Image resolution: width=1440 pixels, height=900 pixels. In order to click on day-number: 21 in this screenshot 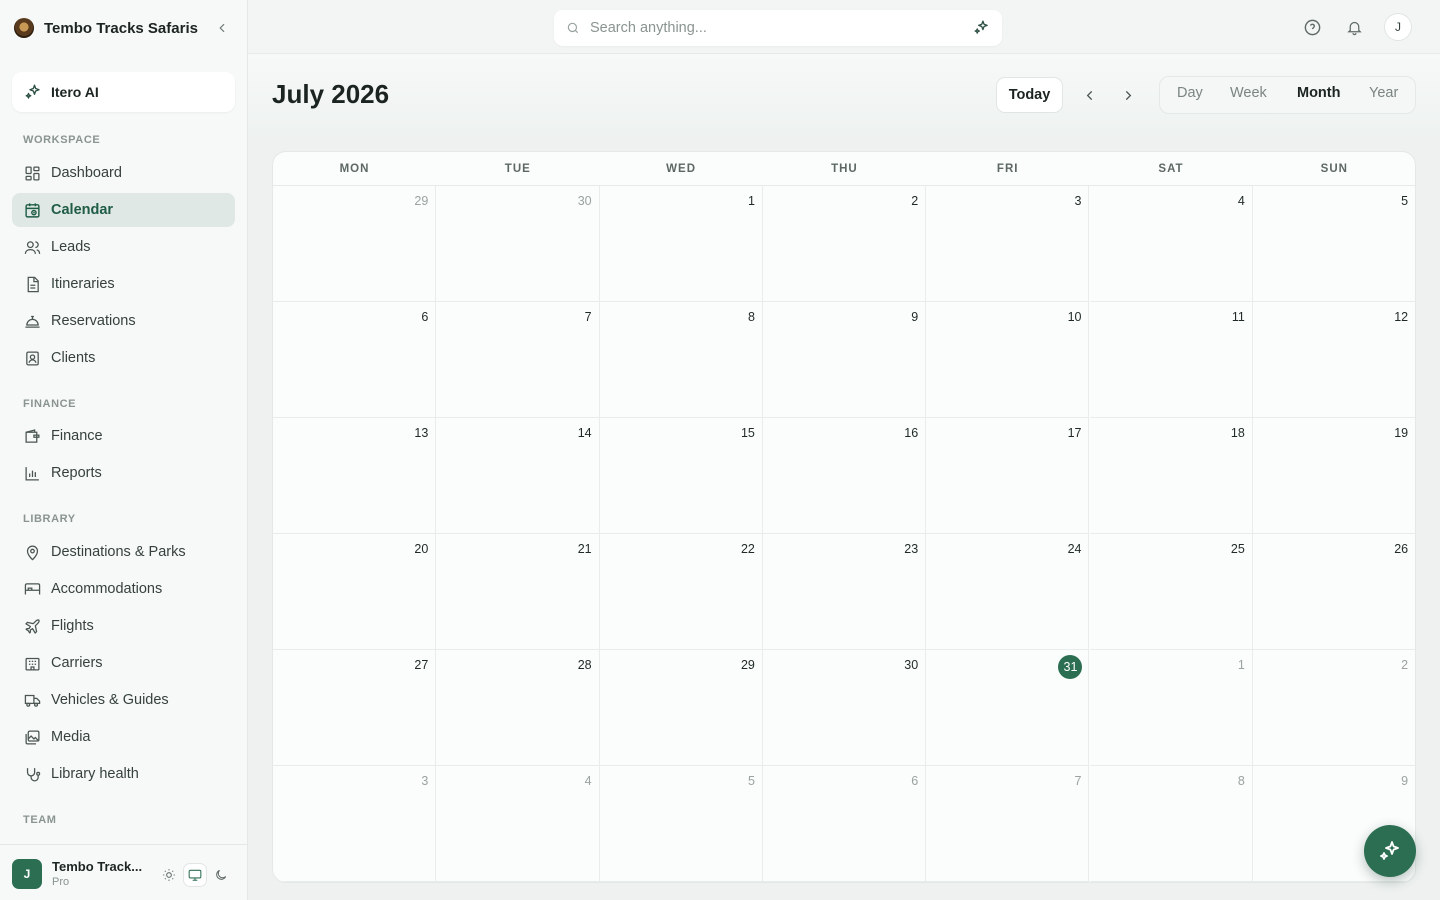, I will do `click(584, 549)`.